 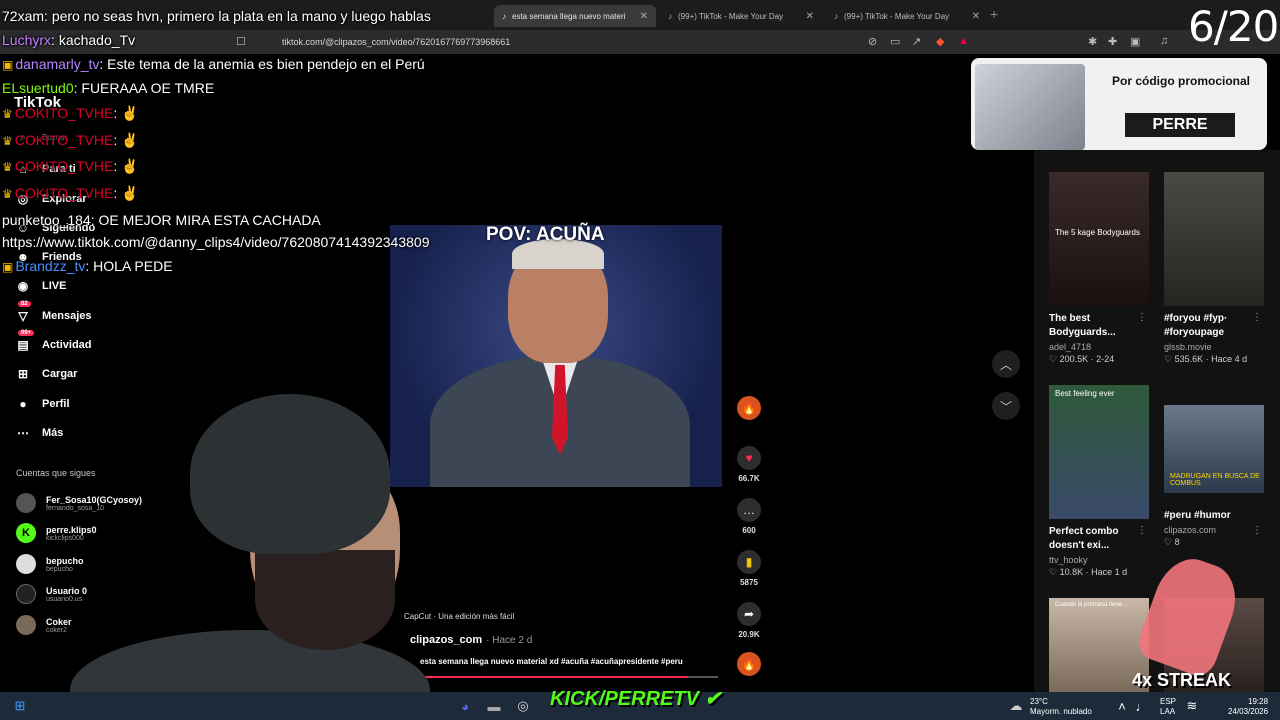 I want to click on avatar, so click(x=26, y=503).